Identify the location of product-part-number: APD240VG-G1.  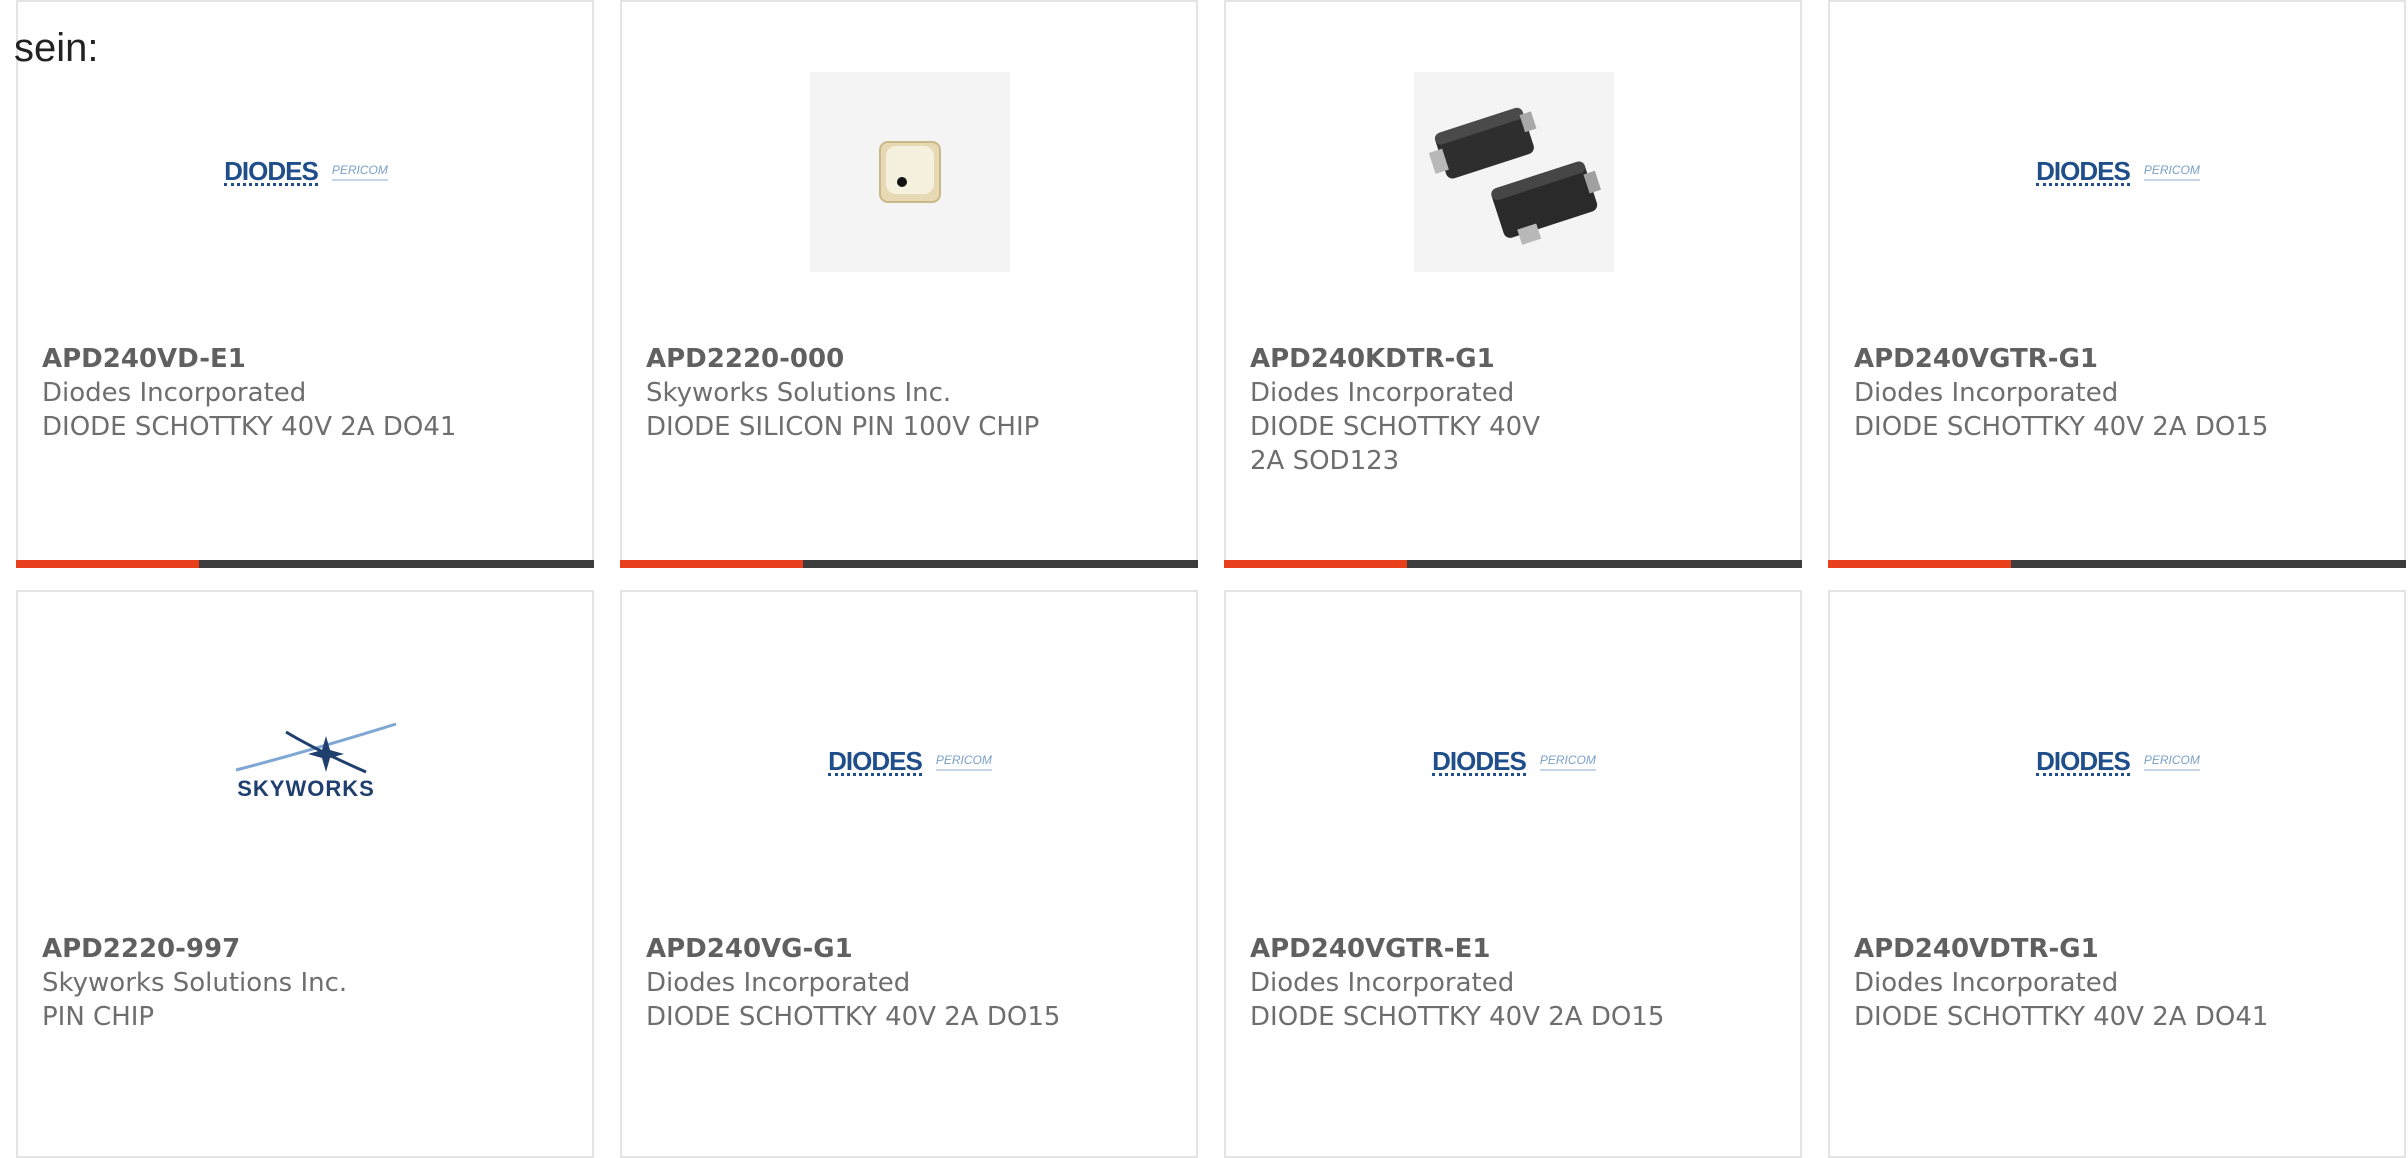
(911, 949).